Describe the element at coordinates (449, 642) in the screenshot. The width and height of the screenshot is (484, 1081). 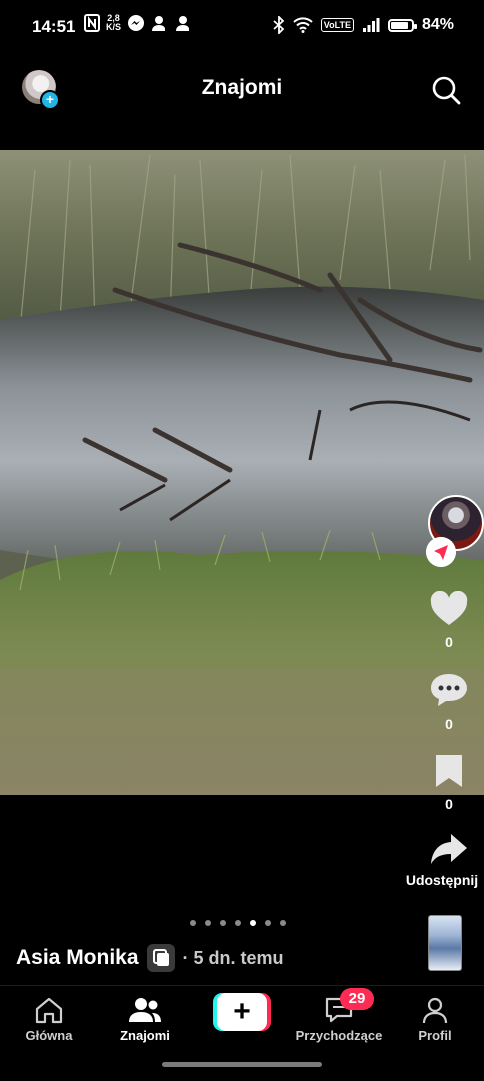
I see `like-count: 0` at that location.